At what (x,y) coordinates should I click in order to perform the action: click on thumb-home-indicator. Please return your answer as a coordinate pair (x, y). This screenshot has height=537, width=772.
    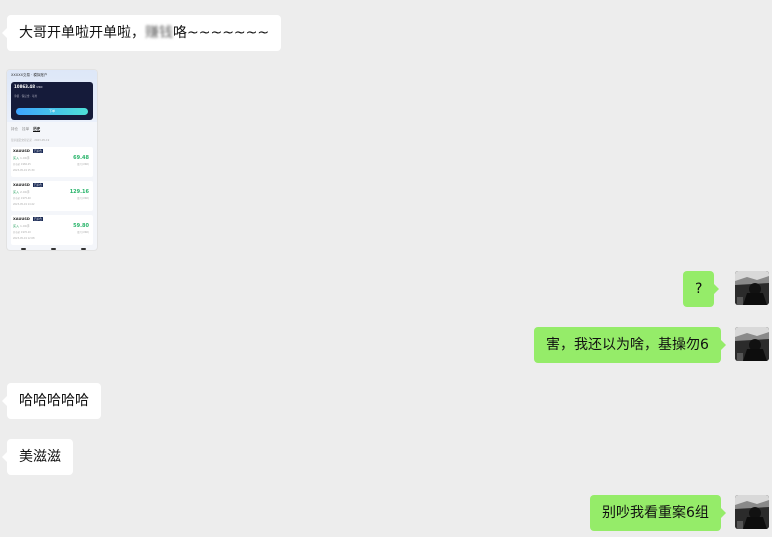
    Looking at the image, I should click on (52, 248).